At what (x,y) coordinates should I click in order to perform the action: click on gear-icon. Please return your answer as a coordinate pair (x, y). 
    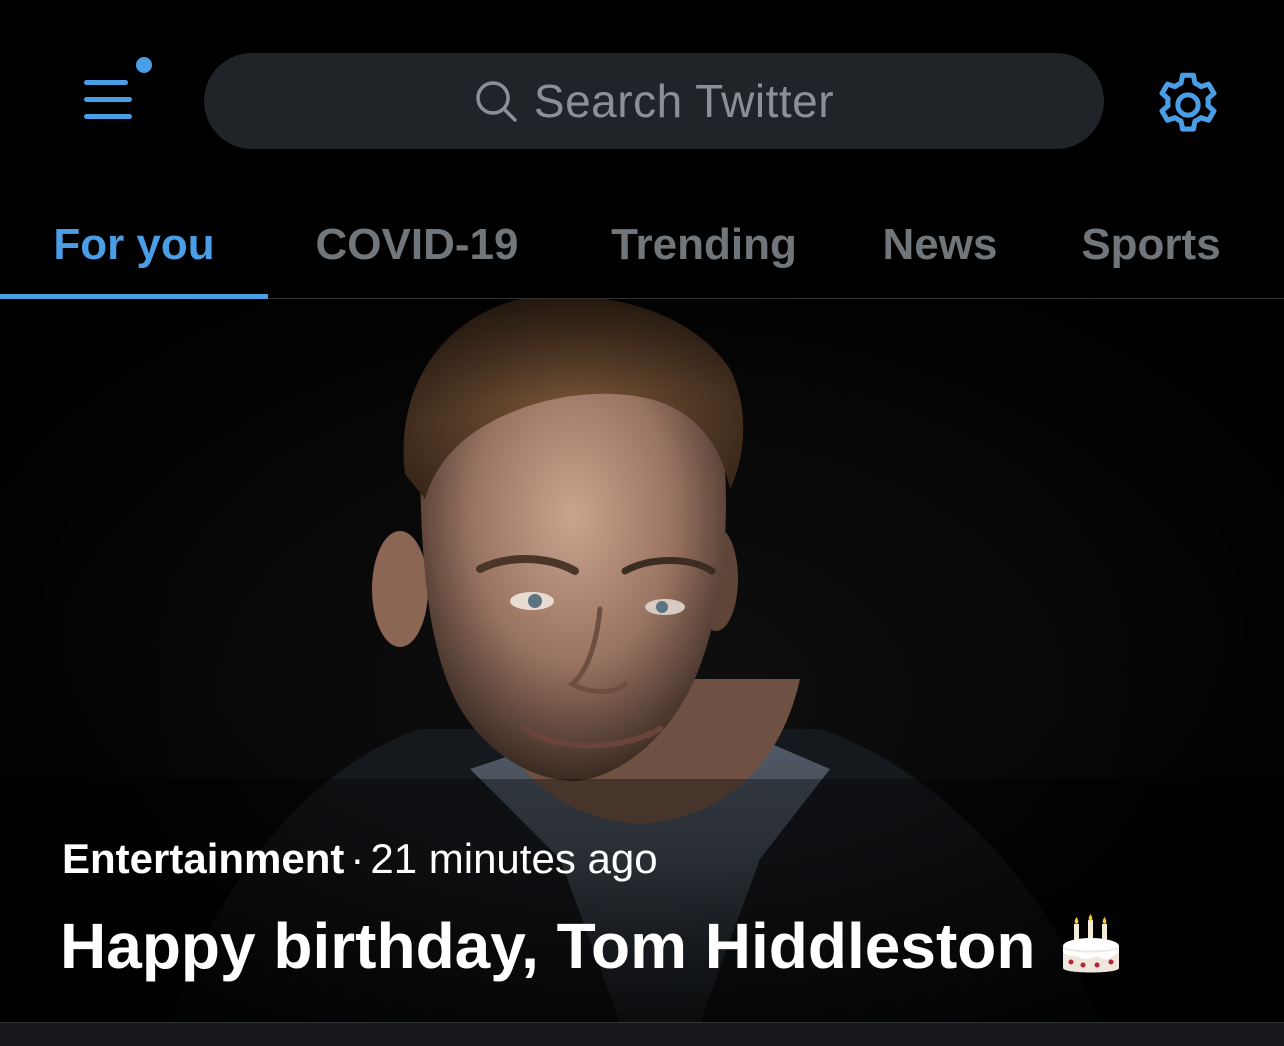
    Looking at the image, I should click on (1188, 102).